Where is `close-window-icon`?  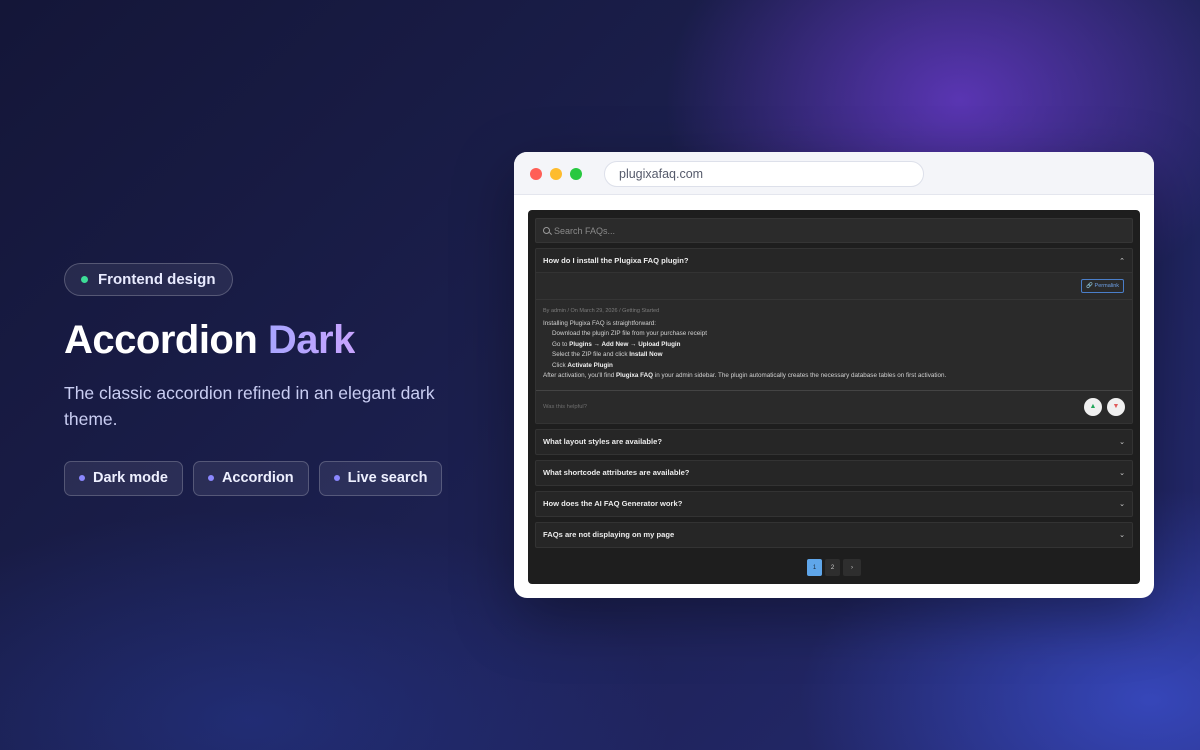
close-window-icon is located at coordinates (536, 174).